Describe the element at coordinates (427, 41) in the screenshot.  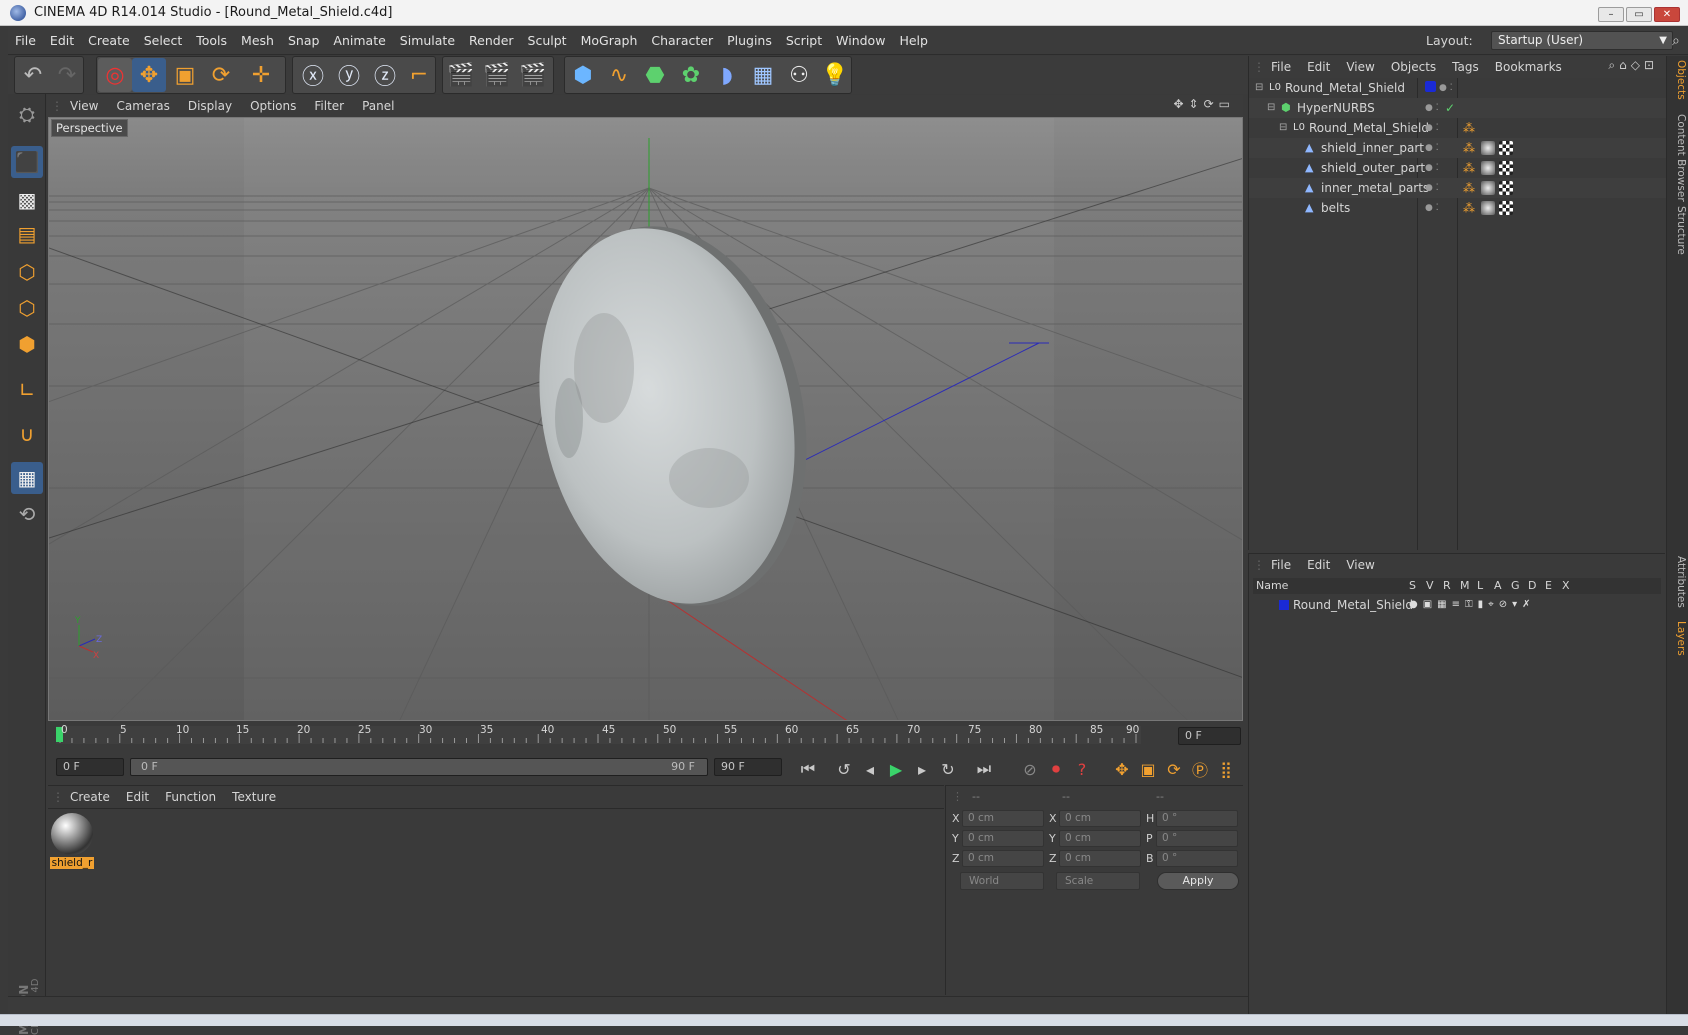
I see `menu-simulate: Simulate` at that location.